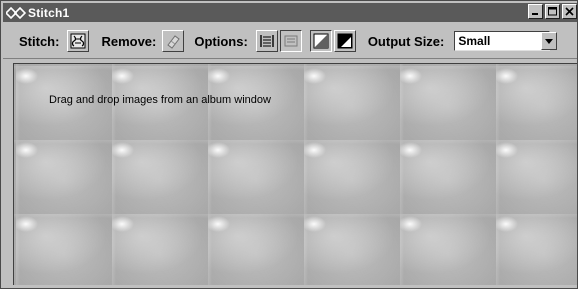  I want to click on chevron-down-icon, so click(549, 41).